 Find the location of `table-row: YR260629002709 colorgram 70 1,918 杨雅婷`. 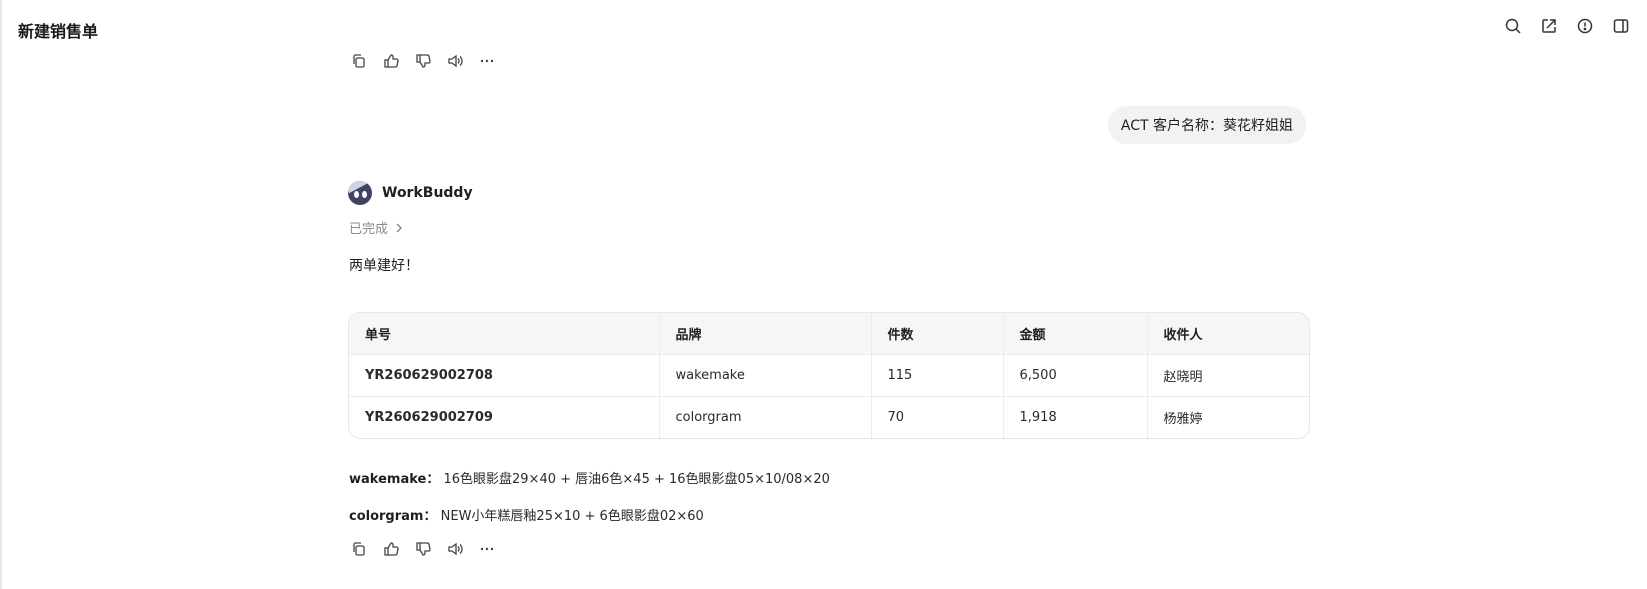

table-row: YR260629002709 colorgram 70 1,918 杨雅婷 is located at coordinates (829, 417).